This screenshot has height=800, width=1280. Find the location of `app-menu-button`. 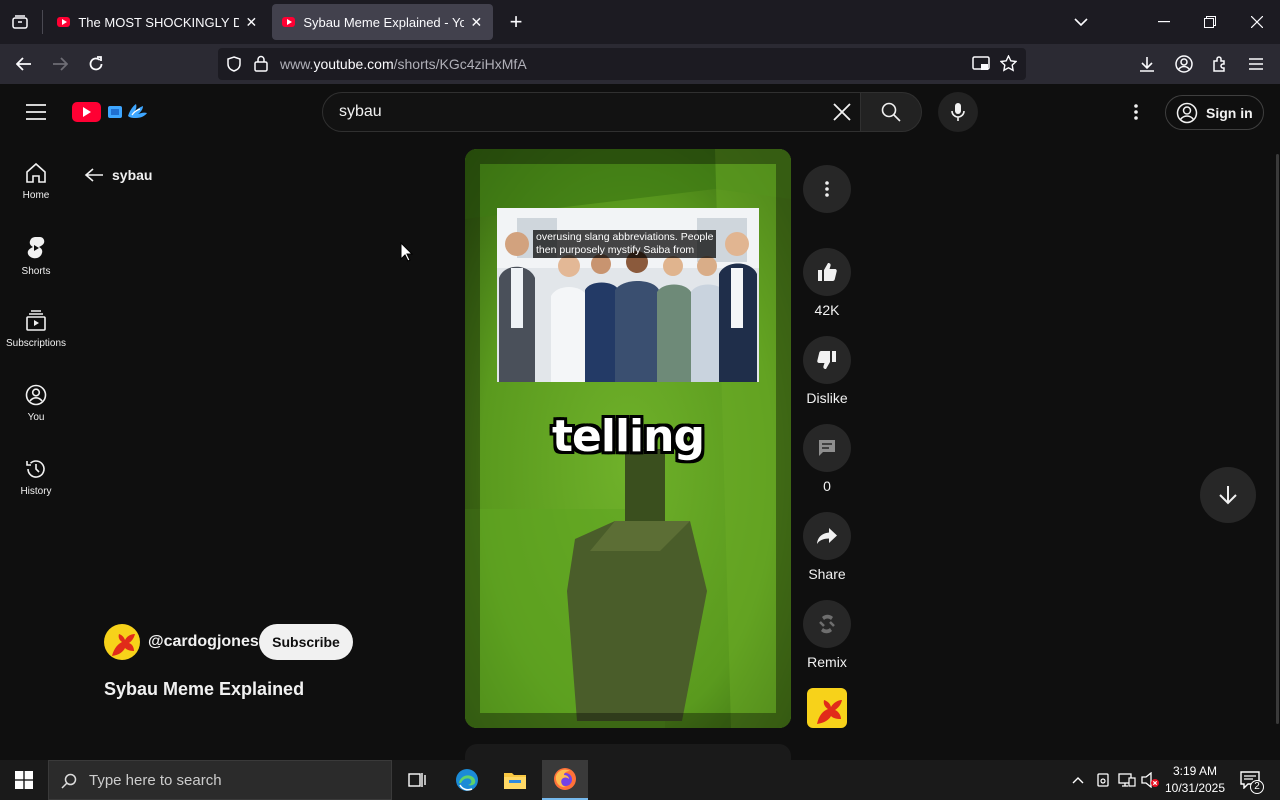

app-menu-button is located at coordinates (1256, 64).